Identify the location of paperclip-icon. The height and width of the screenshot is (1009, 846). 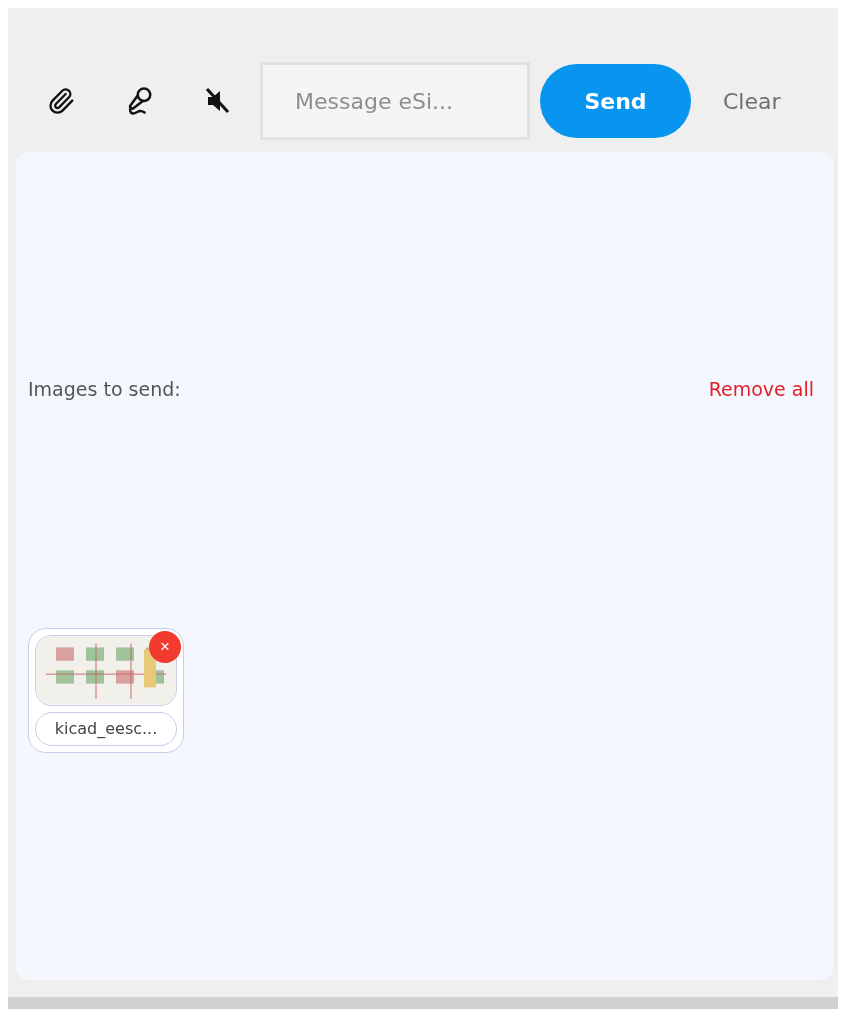
(61, 101).